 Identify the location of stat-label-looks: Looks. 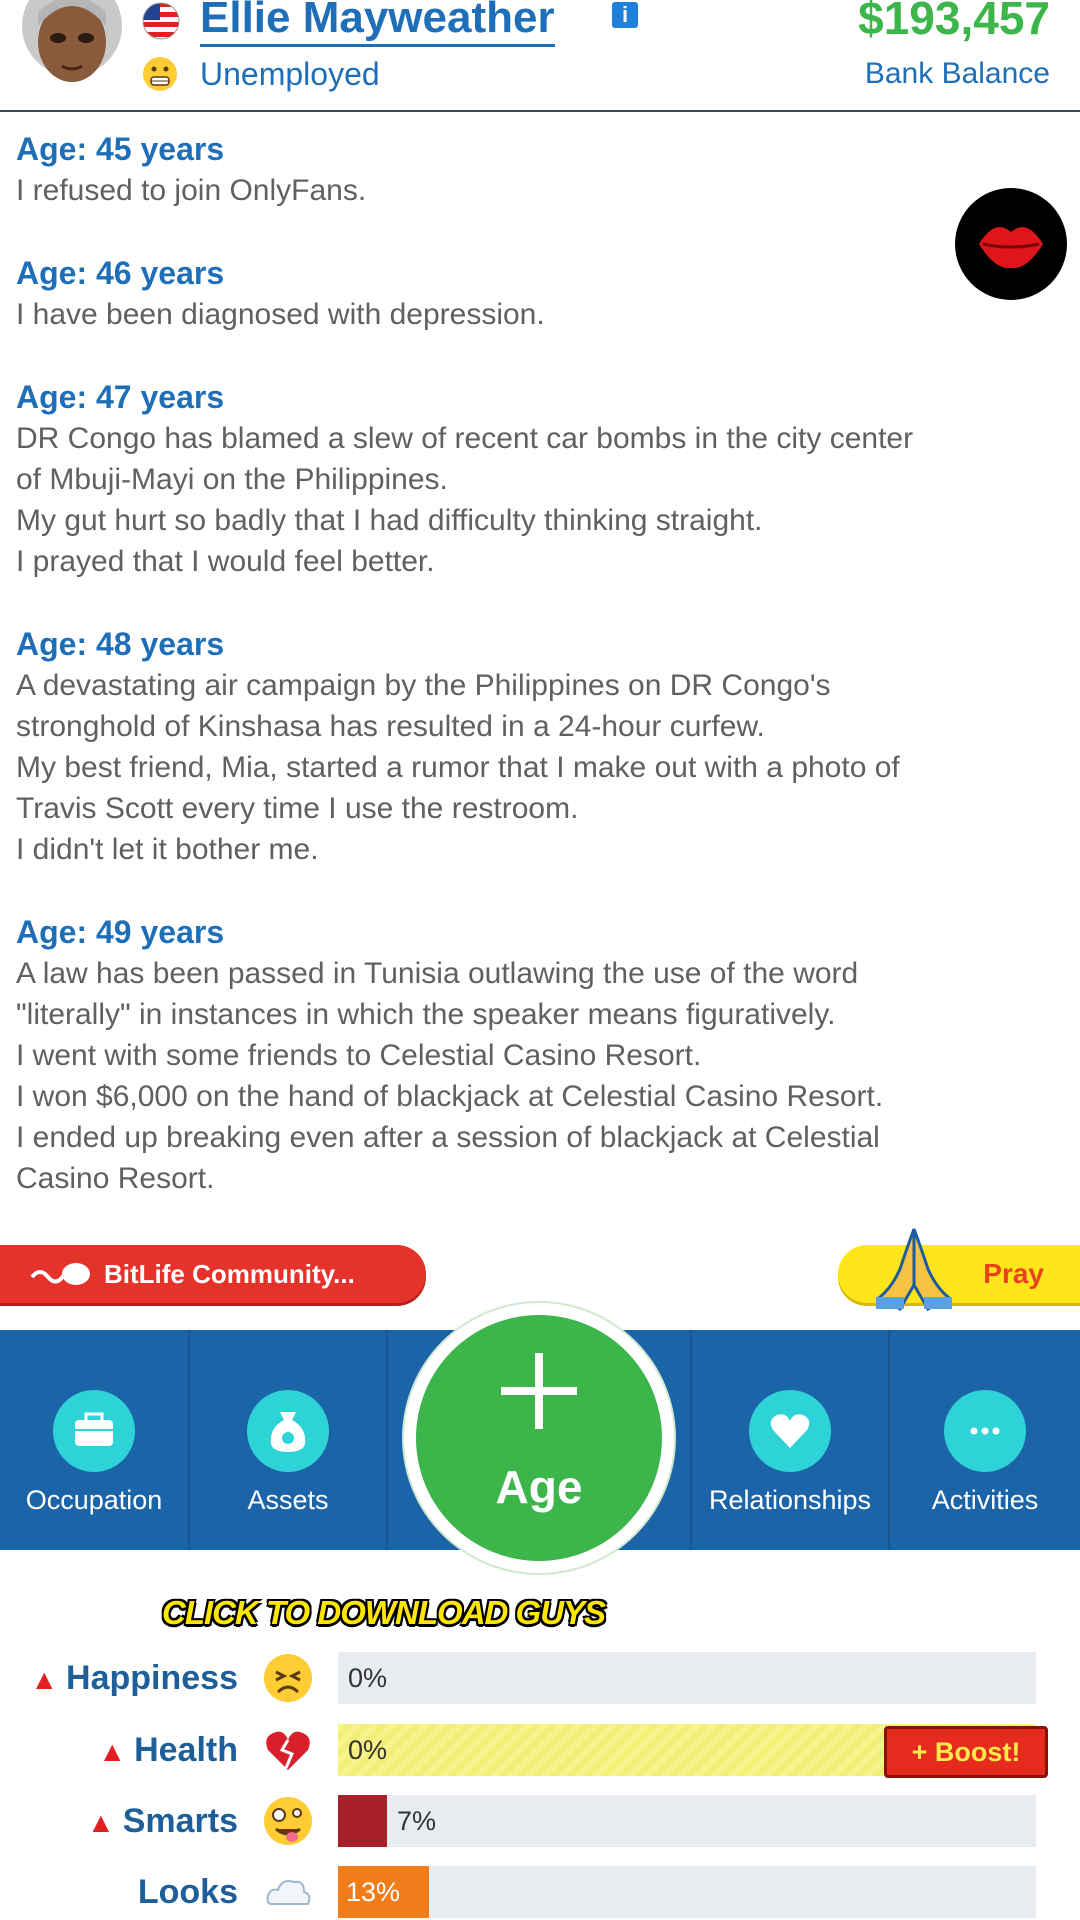
(188, 1892).